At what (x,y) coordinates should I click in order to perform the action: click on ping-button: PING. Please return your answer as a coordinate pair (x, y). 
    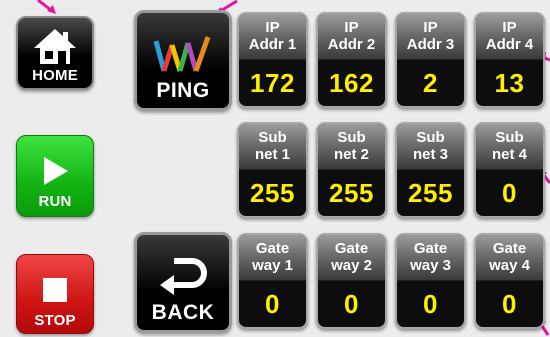
    Looking at the image, I should click on (183, 60).